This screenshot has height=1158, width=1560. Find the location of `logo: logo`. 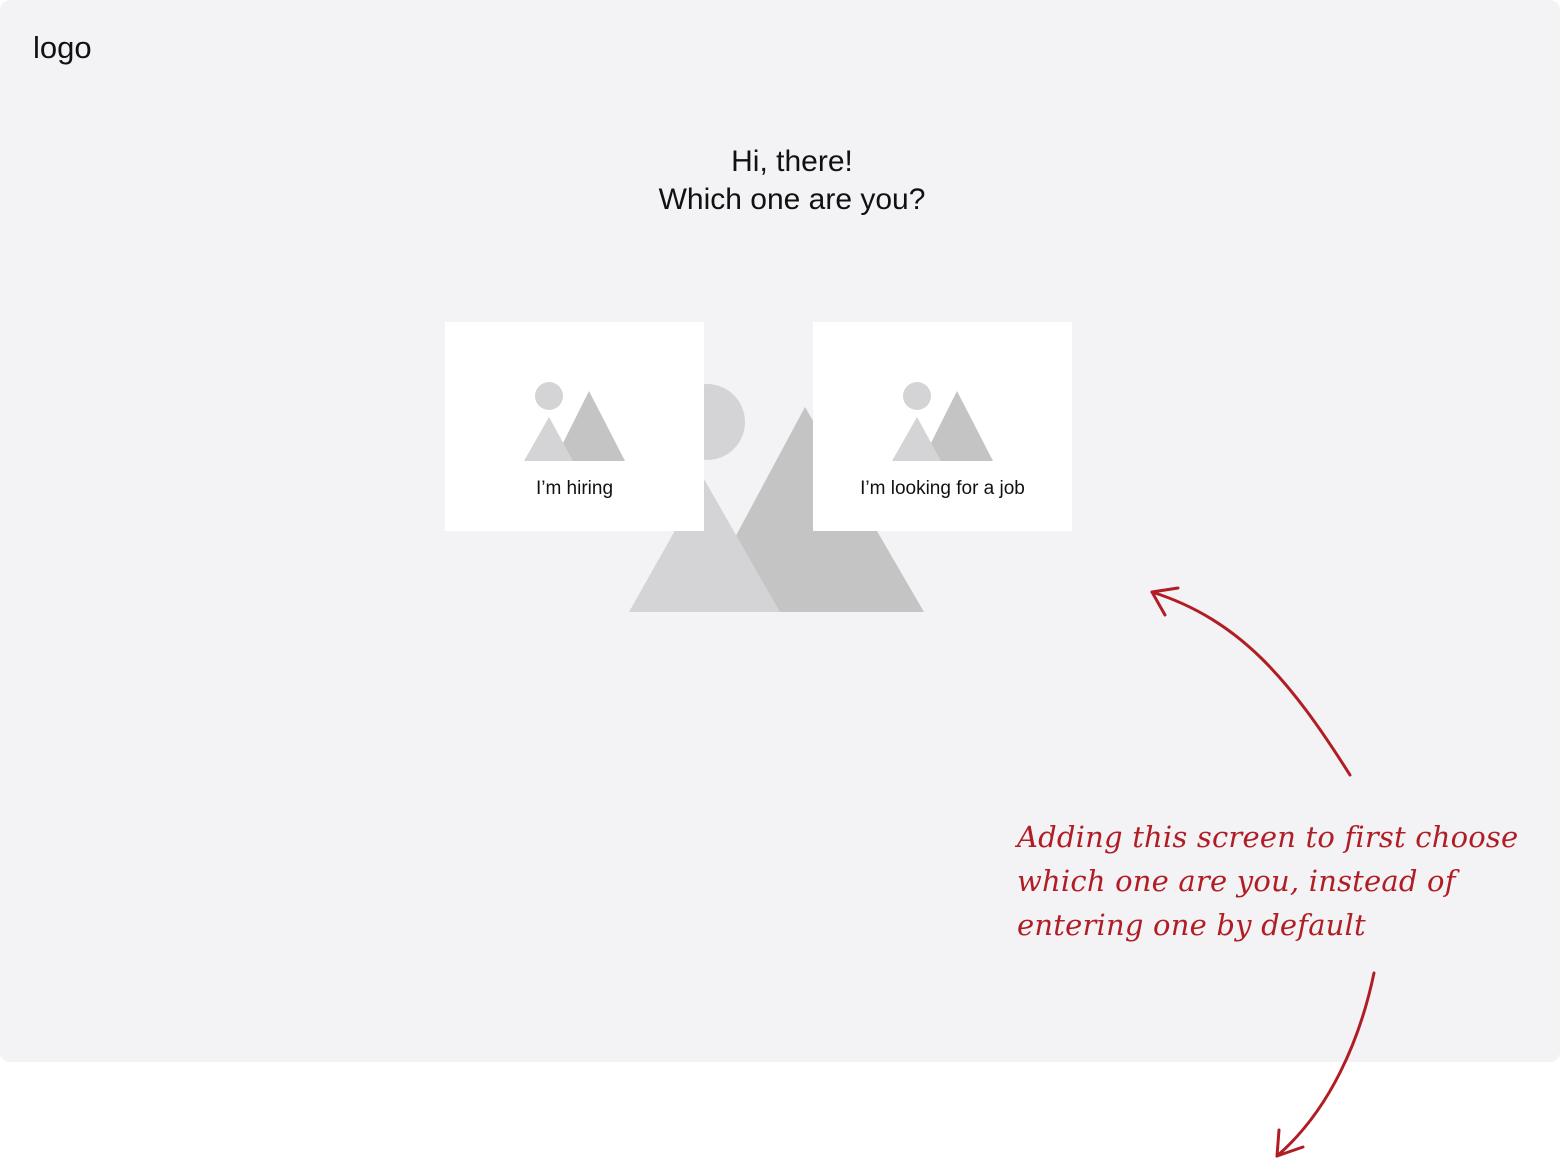

logo: logo is located at coordinates (62, 48).